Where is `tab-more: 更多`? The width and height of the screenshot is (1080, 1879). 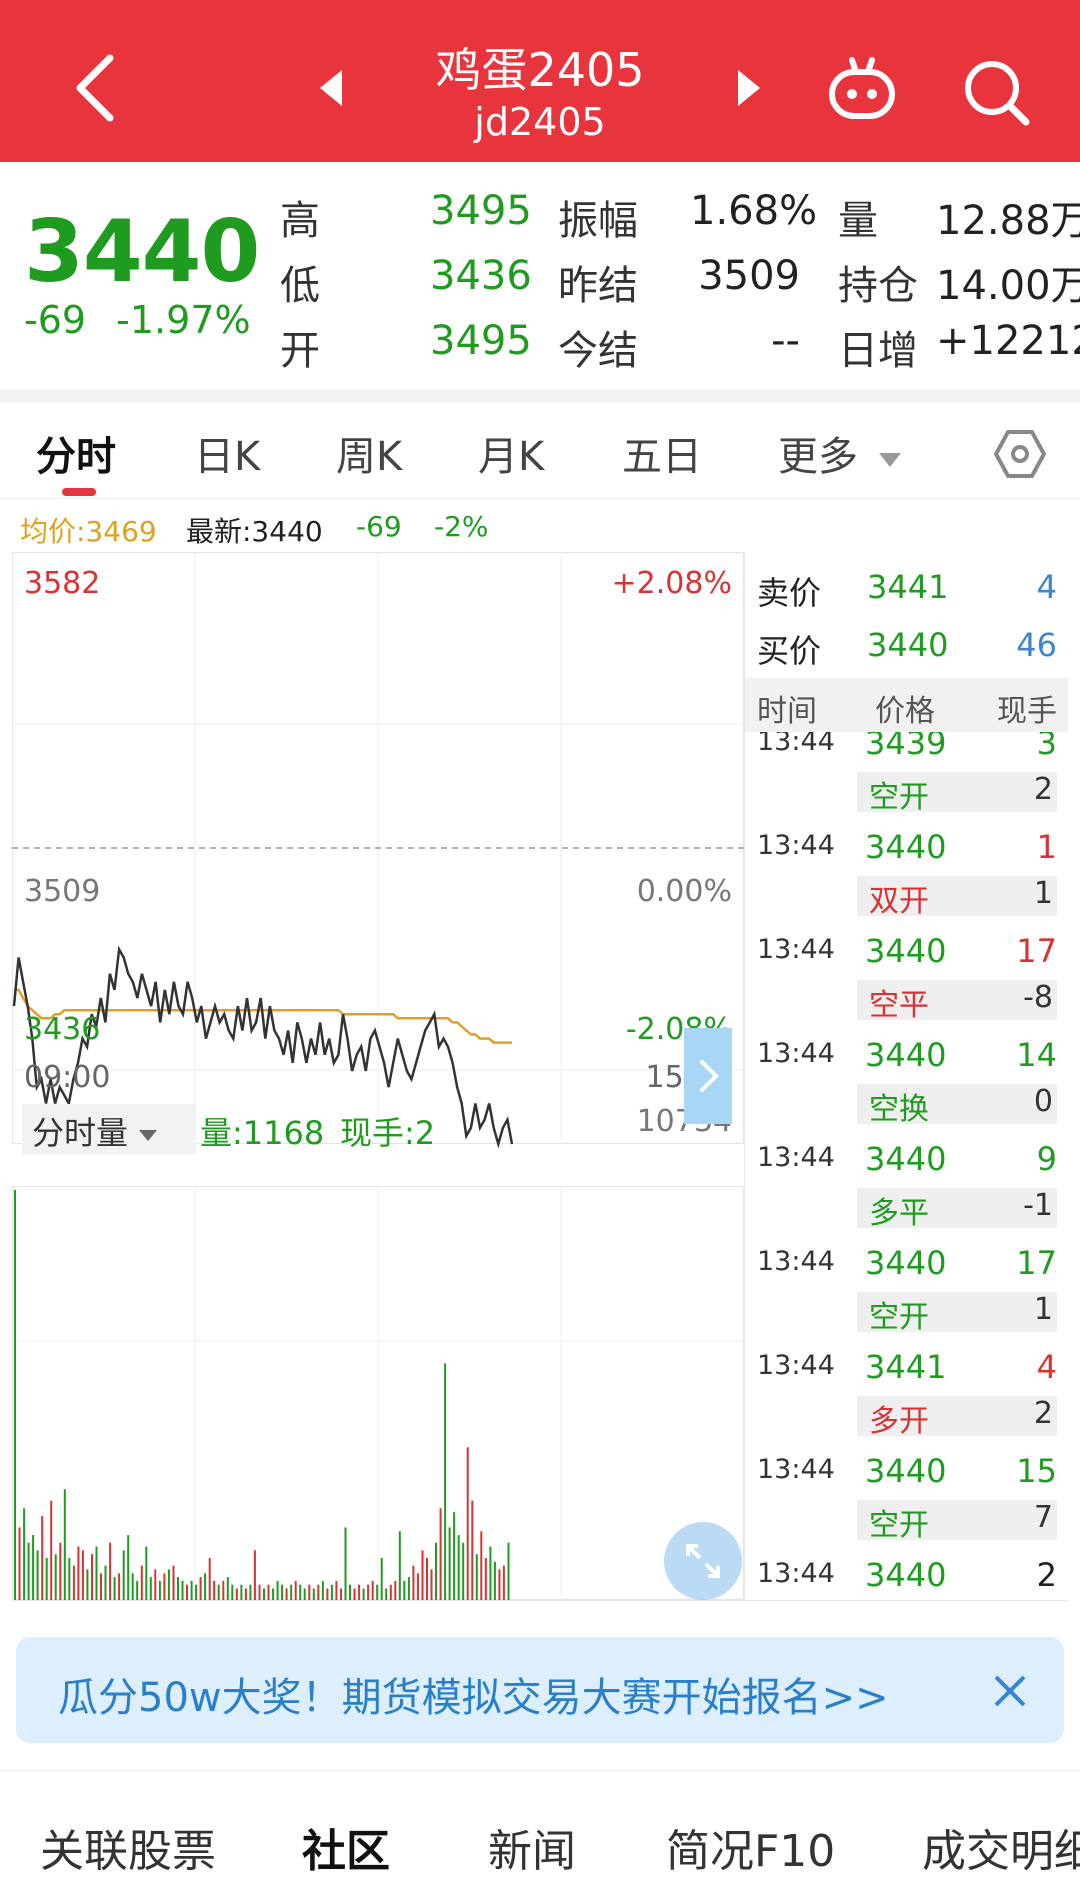
tab-more: 更多 is located at coordinates (840, 453).